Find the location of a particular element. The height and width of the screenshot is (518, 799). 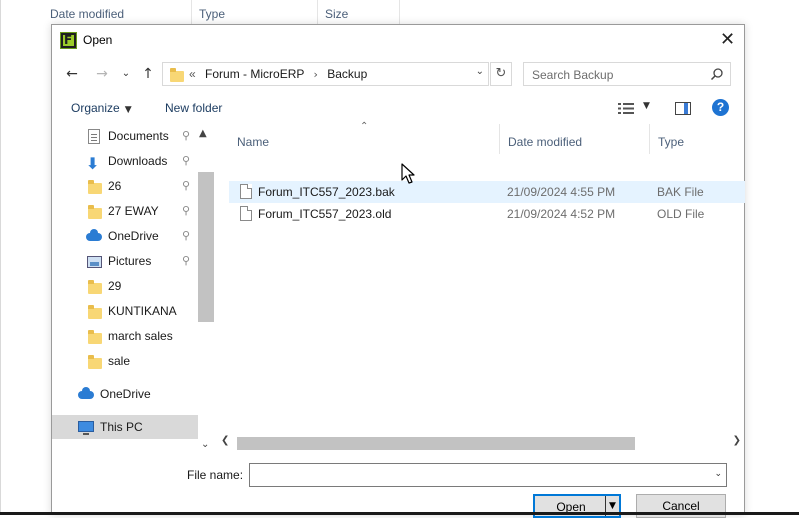

horizontal-scroll-thumb is located at coordinates (436, 443).